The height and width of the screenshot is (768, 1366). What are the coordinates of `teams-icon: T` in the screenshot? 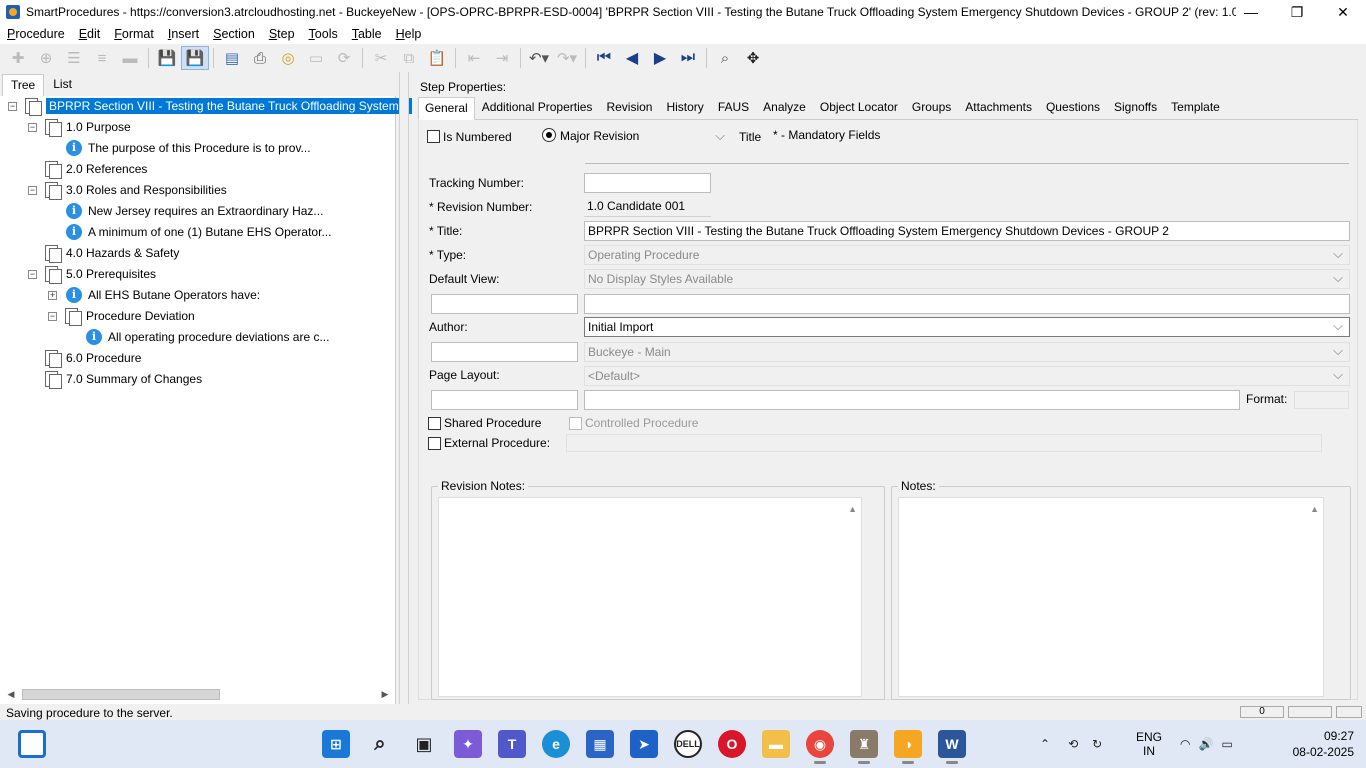 It's located at (512, 744).